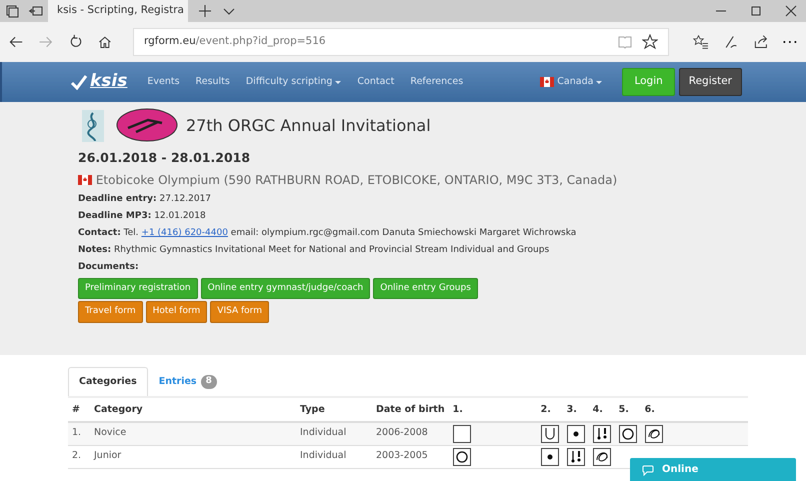  Describe the element at coordinates (208, 382) in the screenshot. I see `count-badge: 8` at that location.